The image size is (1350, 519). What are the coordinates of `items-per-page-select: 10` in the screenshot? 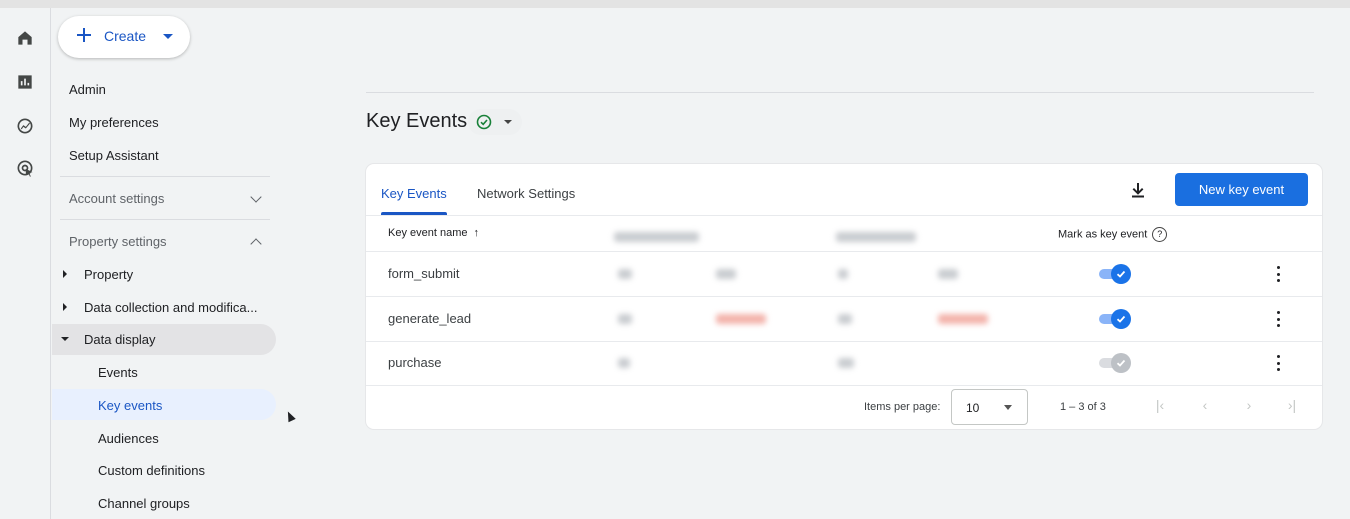 It's located at (989, 407).